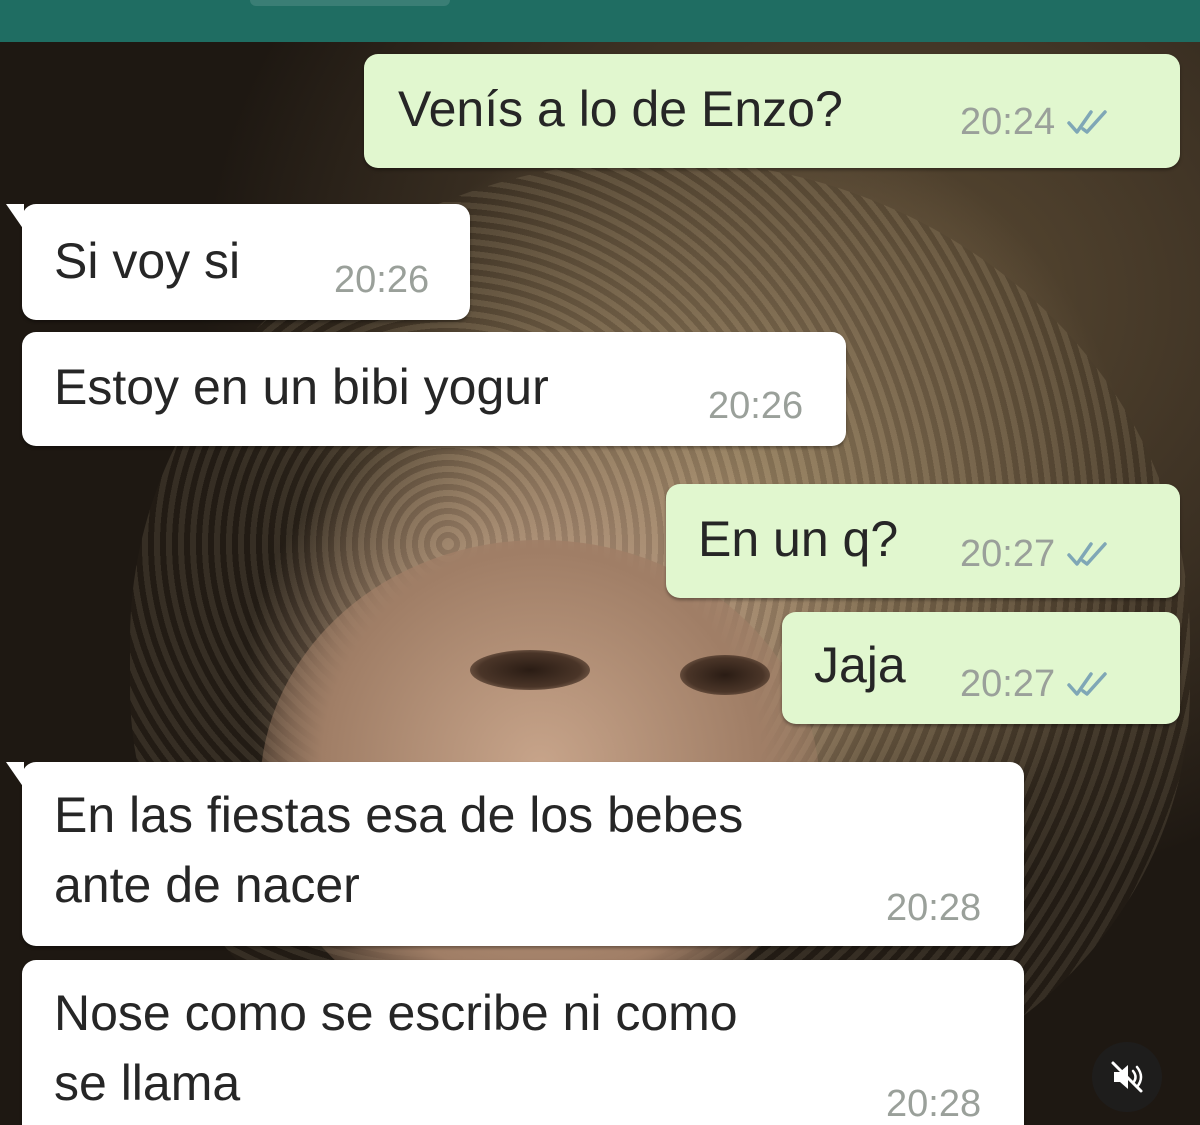 This screenshot has width=1200, height=1125. What do you see at coordinates (600, 21) in the screenshot?
I see `chat-header` at bounding box center [600, 21].